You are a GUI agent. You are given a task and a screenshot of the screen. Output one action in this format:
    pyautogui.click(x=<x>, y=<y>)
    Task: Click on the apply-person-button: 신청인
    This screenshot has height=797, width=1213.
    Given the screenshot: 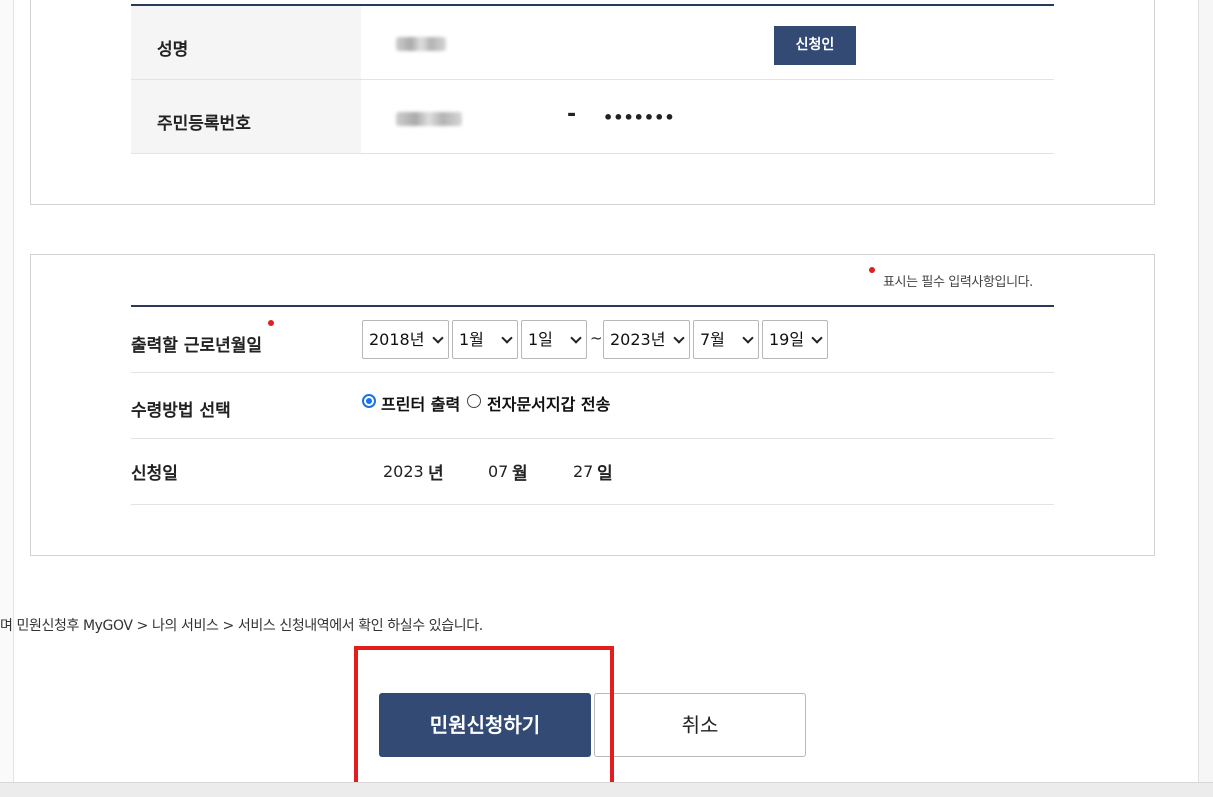 What is the action you would take?
    pyautogui.click(x=815, y=45)
    